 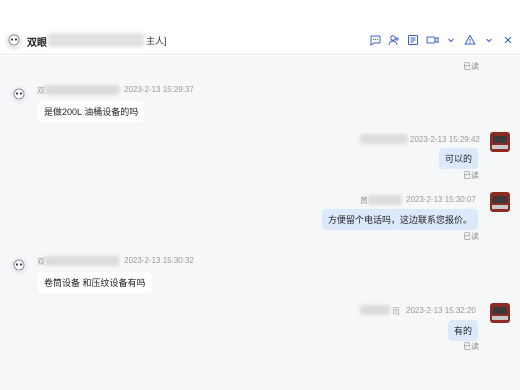 What do you see at coordinates (441, 199) in the screenshot?
I see `message-time: 2023-2-13 15:30:07` at bounding box center [441, 199].